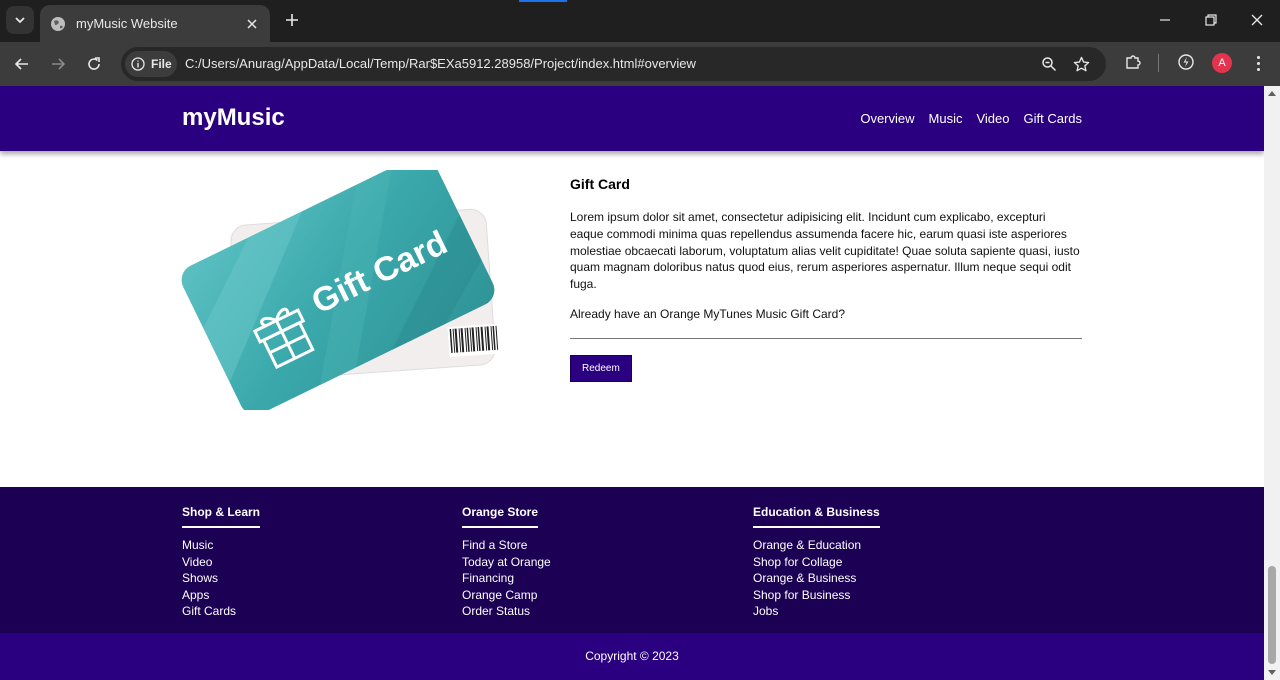  Describe the element at coordinates (946, 118) in the screenshot. I see `nav-link-music: Music` at that location.